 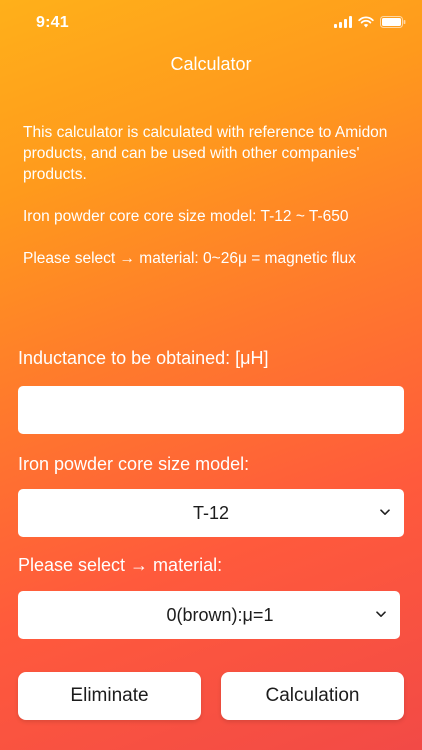 I want to click on signal-icon, so click(x=343, y=22).